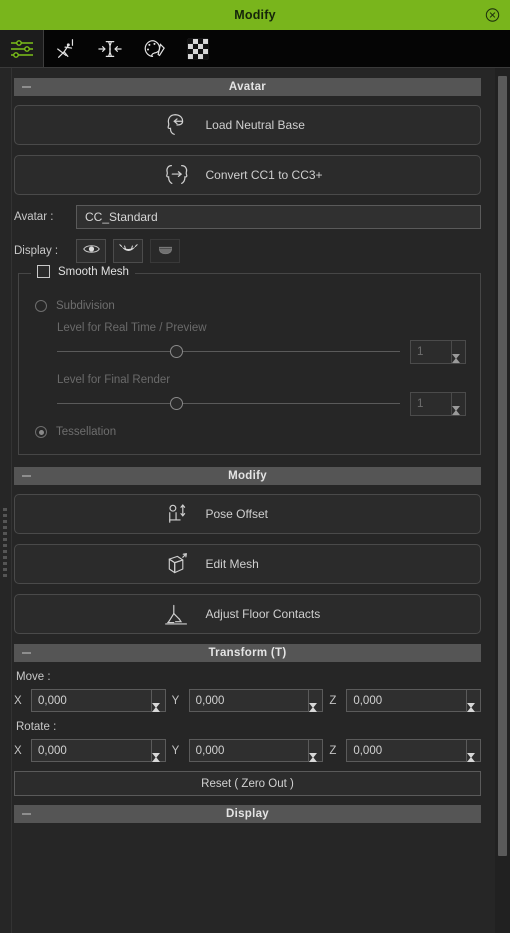 The height and width of the screenshot is (933, 510). Describe the element at coordinates (11, 500) in the screenshot. I see `left-rail` at that location.